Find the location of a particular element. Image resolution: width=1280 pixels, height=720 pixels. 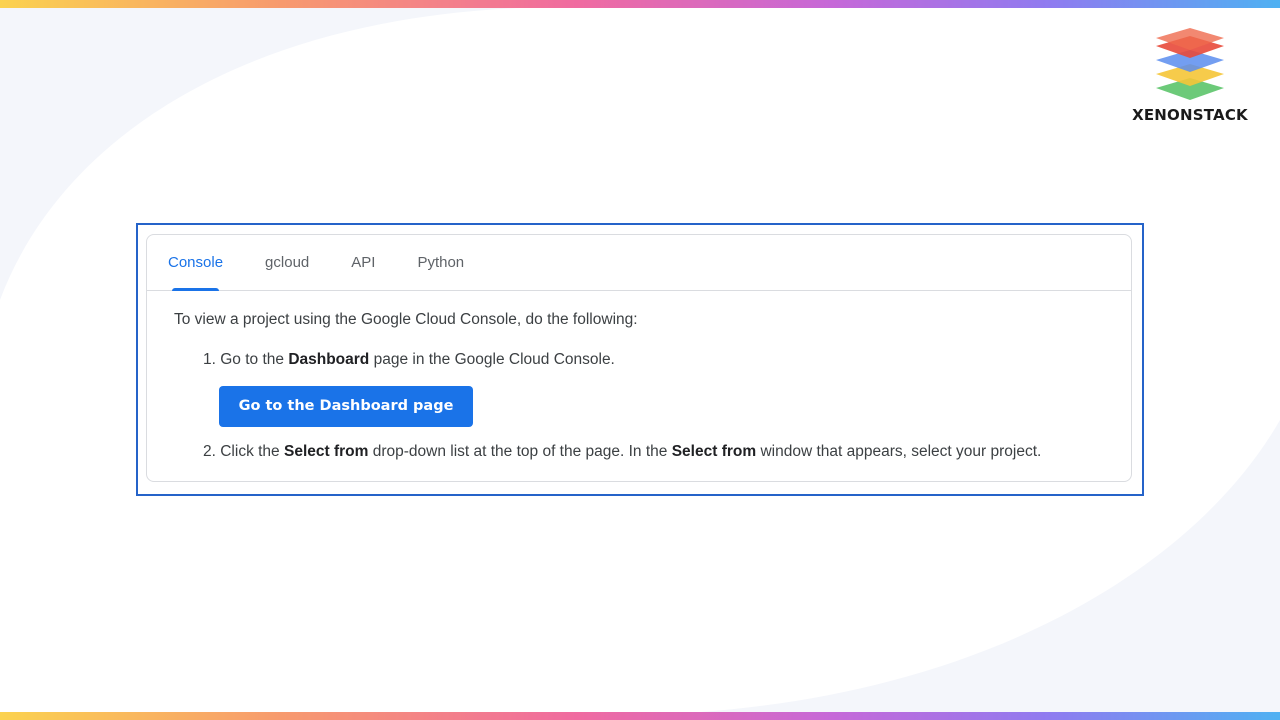

brand-logo: XENONSTACK is located at coordinates (1190, 76).